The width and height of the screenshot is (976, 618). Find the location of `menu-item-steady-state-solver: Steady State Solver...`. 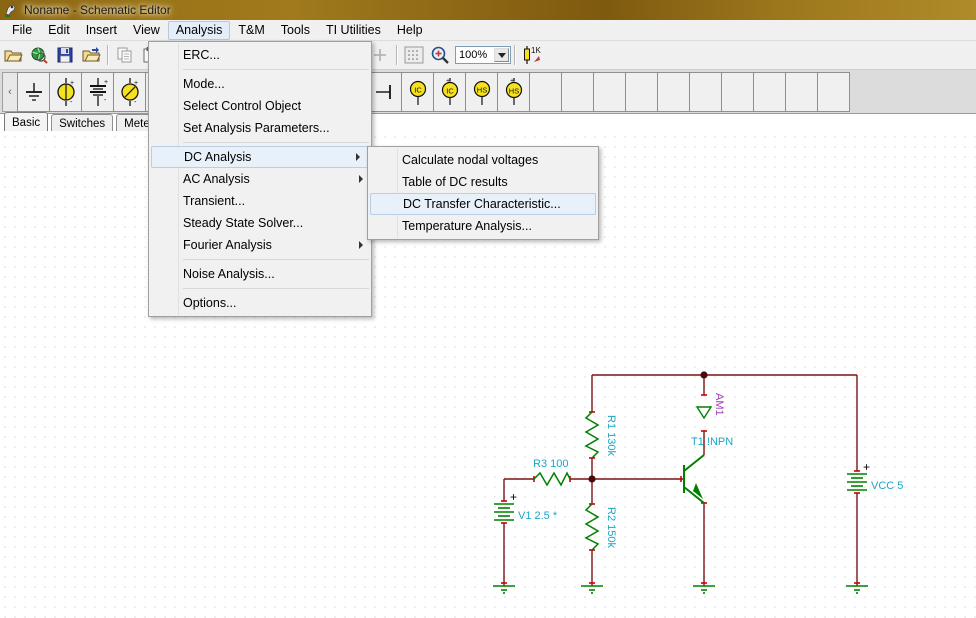

menu-item-steady-state-solver: Steady State Solver... is located at coordinates (260, 223).